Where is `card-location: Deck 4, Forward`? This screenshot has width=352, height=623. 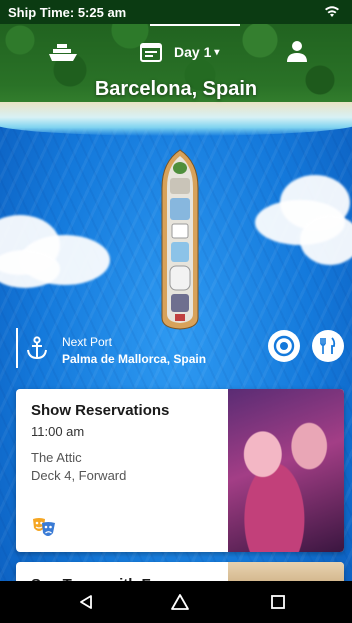
card-location: Deck 4, Forward is located at coordinates (79, 475).